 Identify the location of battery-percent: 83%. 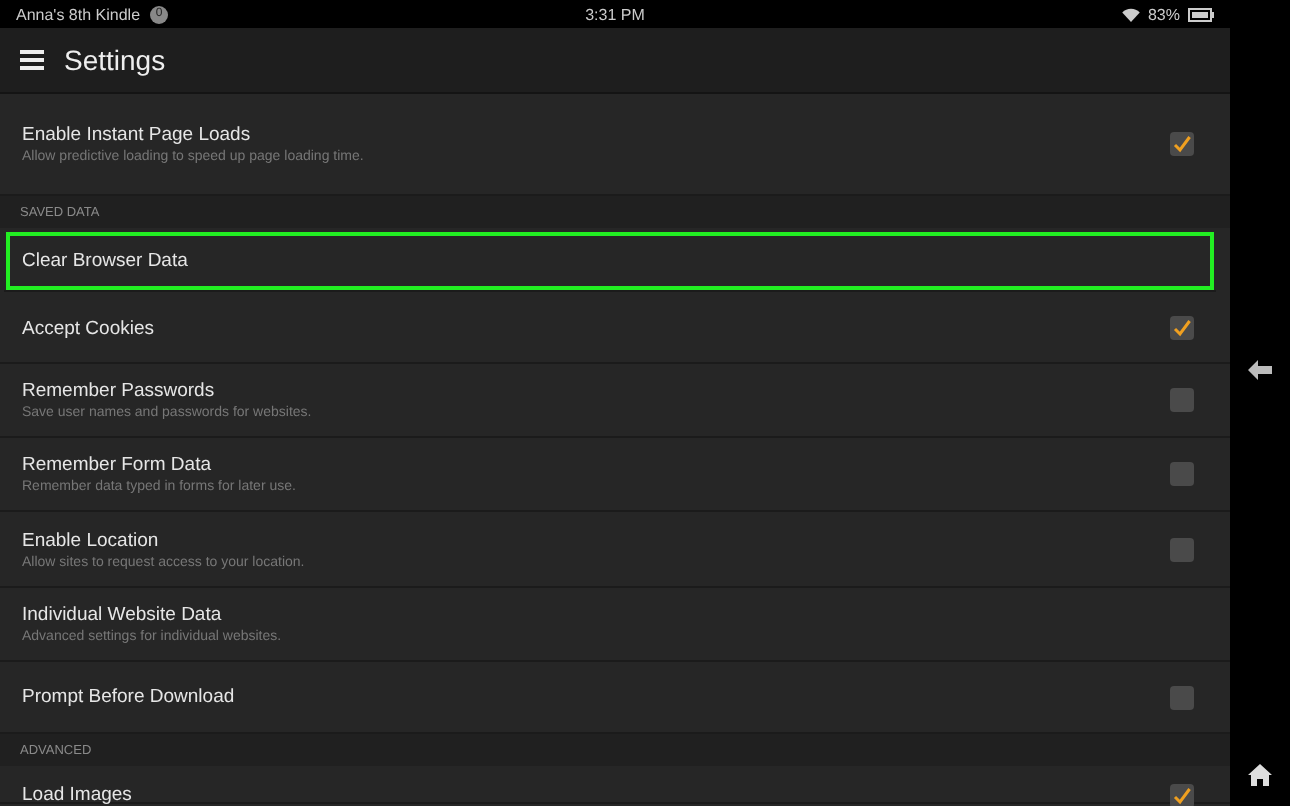
(1163, 14).